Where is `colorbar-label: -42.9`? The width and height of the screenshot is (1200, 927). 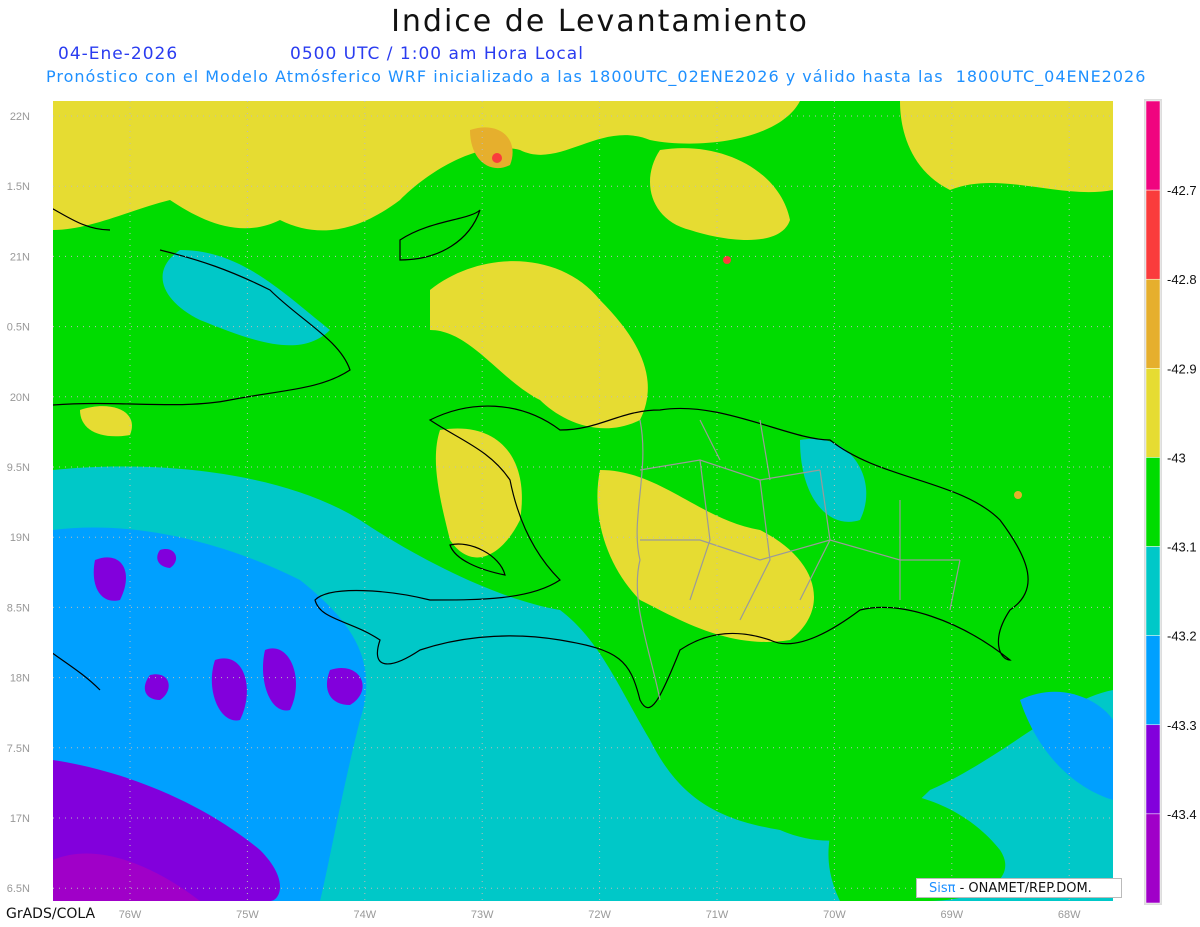
colorbar-label: -42.9 is located at coordinates (1182, 368).